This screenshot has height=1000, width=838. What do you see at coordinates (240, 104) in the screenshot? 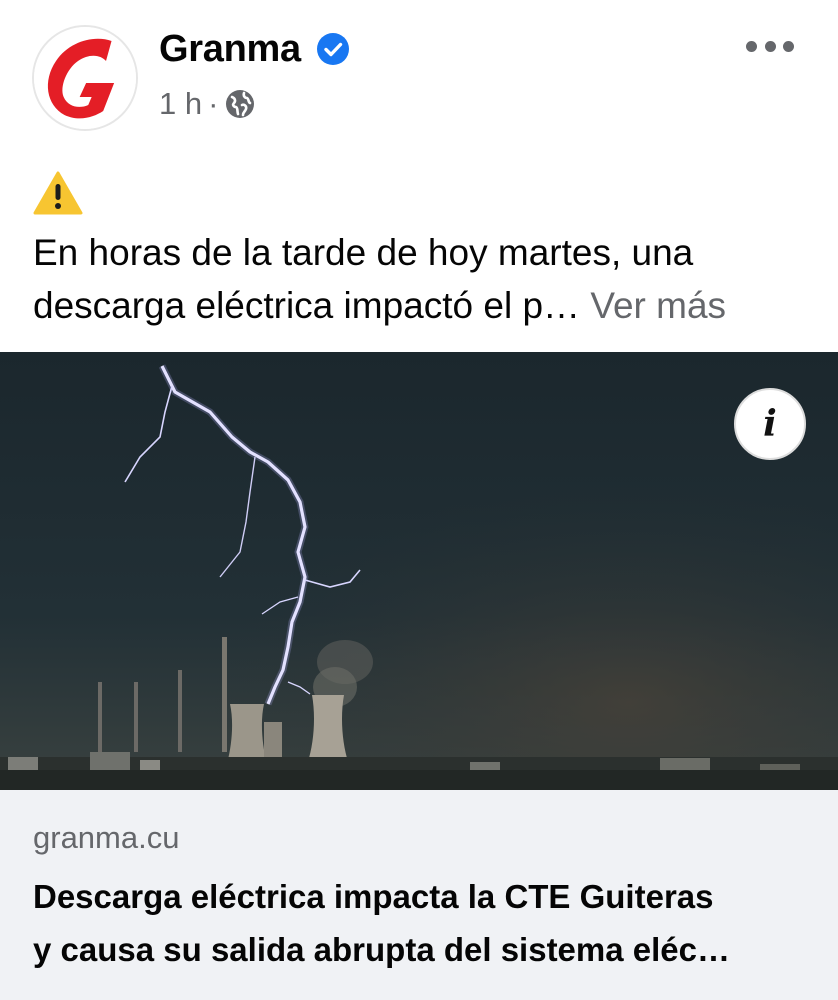
I see `globe-icon` at bounding box center [240, 104].